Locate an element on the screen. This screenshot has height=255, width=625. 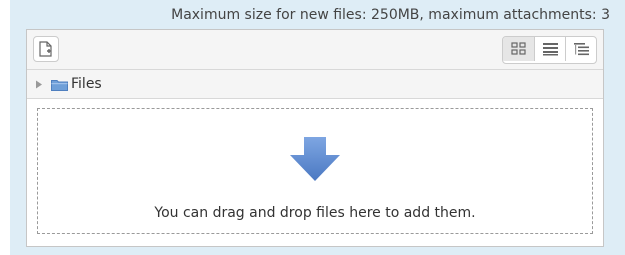
grid-icon is located at coordinates (518, 48).